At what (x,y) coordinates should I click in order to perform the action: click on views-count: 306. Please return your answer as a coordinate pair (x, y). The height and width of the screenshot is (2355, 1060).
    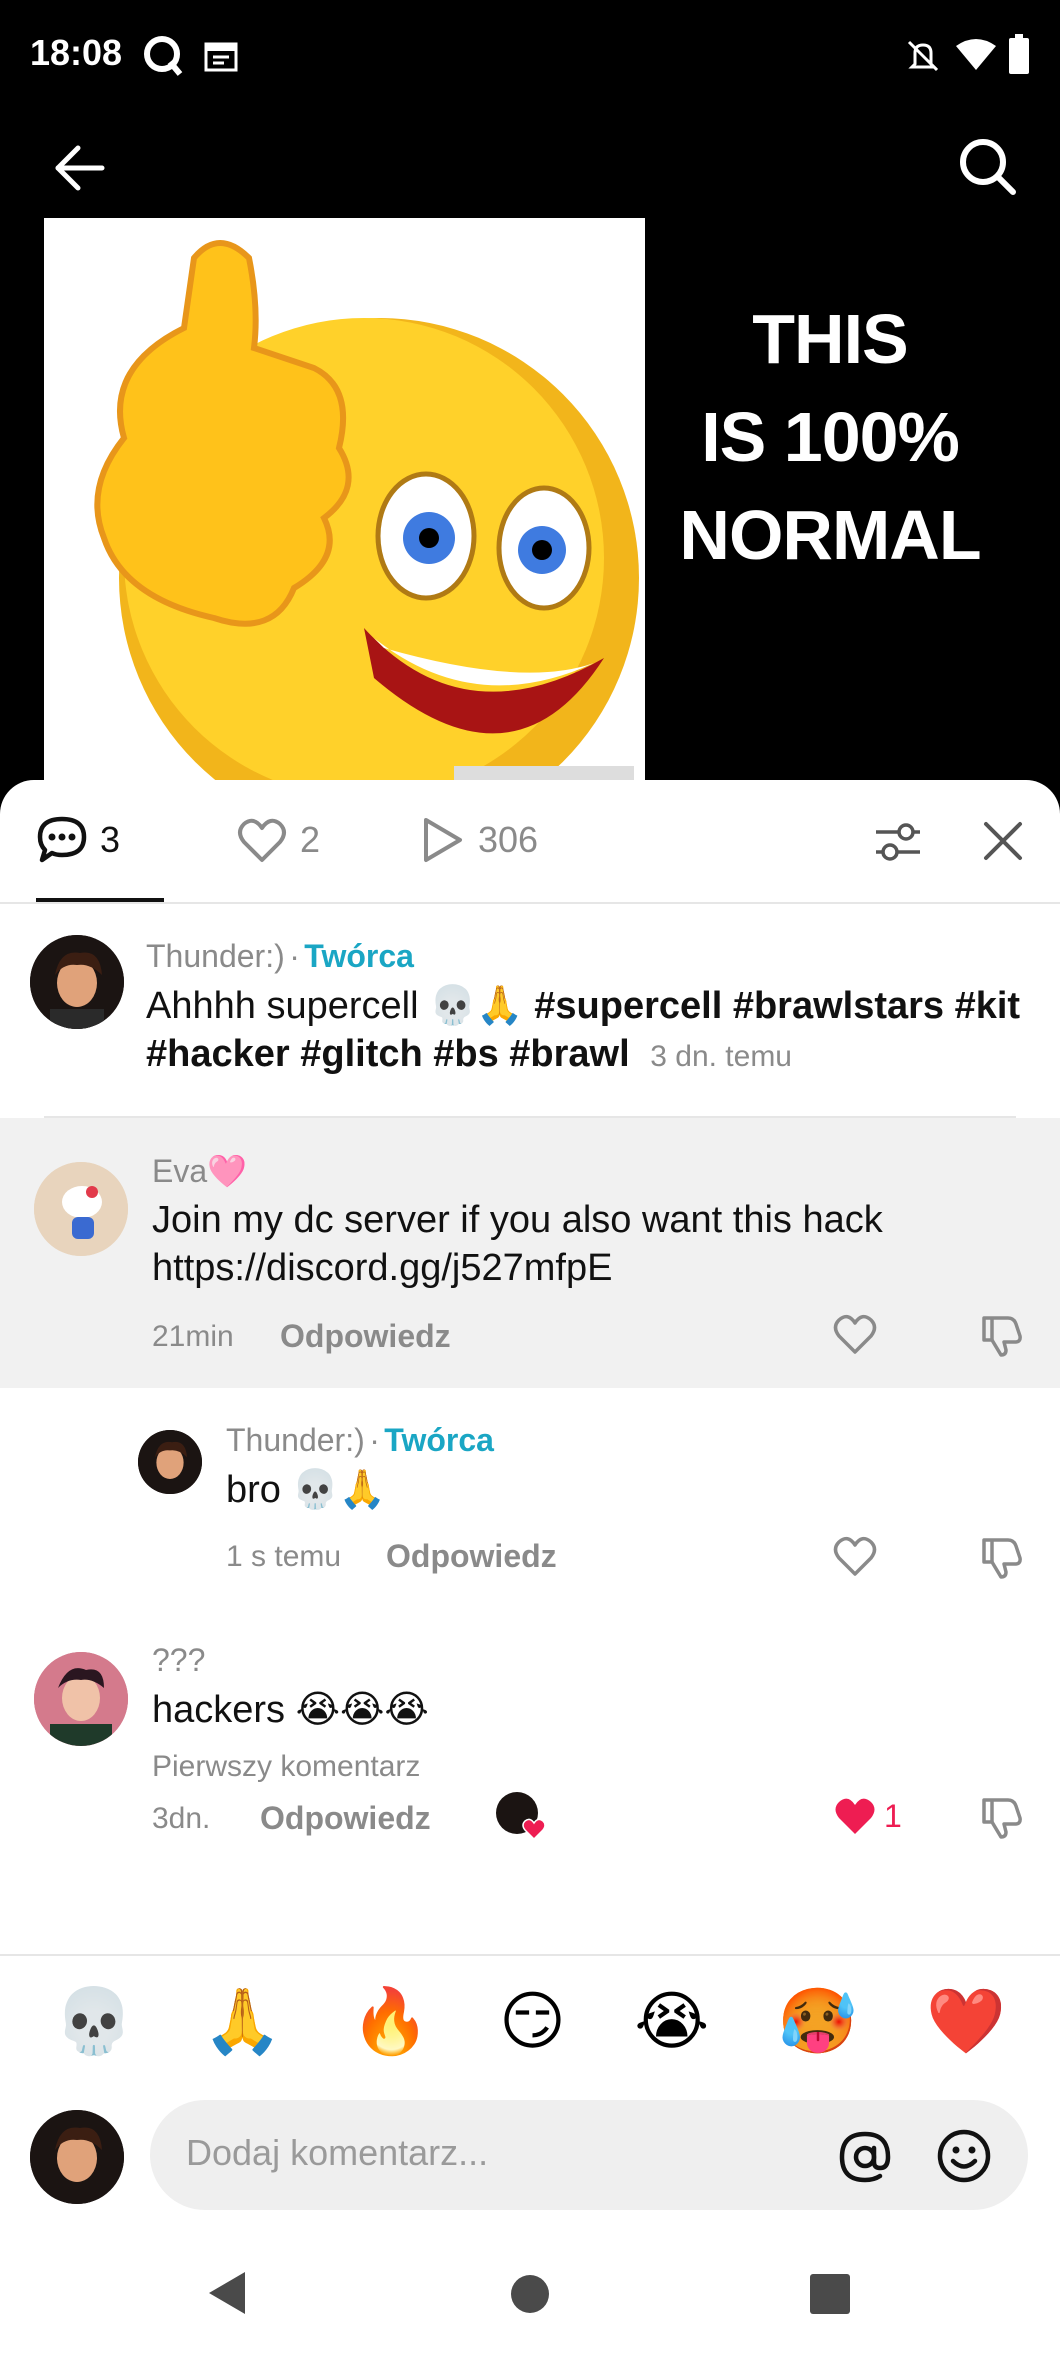
    Looking at the image, I should click on (508, 839).